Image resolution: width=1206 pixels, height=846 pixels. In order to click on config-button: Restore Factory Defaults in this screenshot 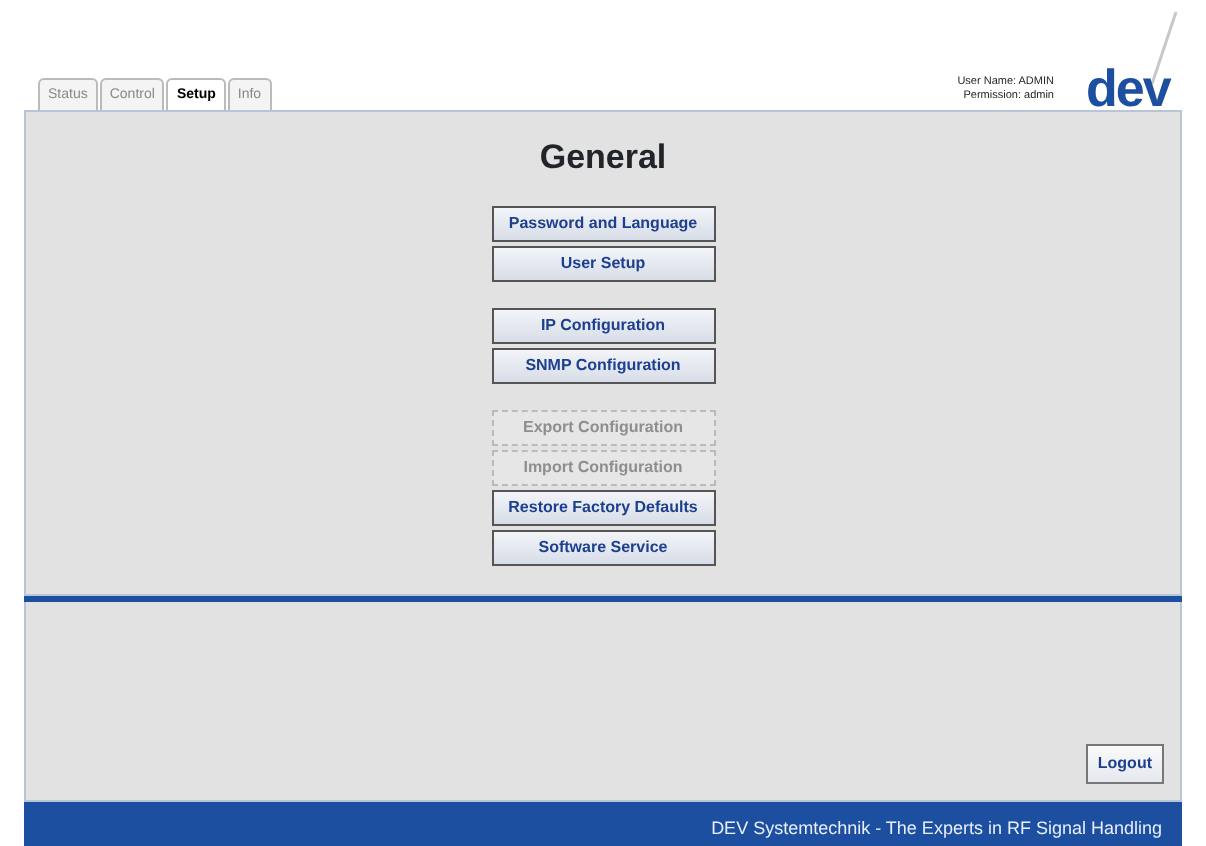, I will do `click(603, 507)`.